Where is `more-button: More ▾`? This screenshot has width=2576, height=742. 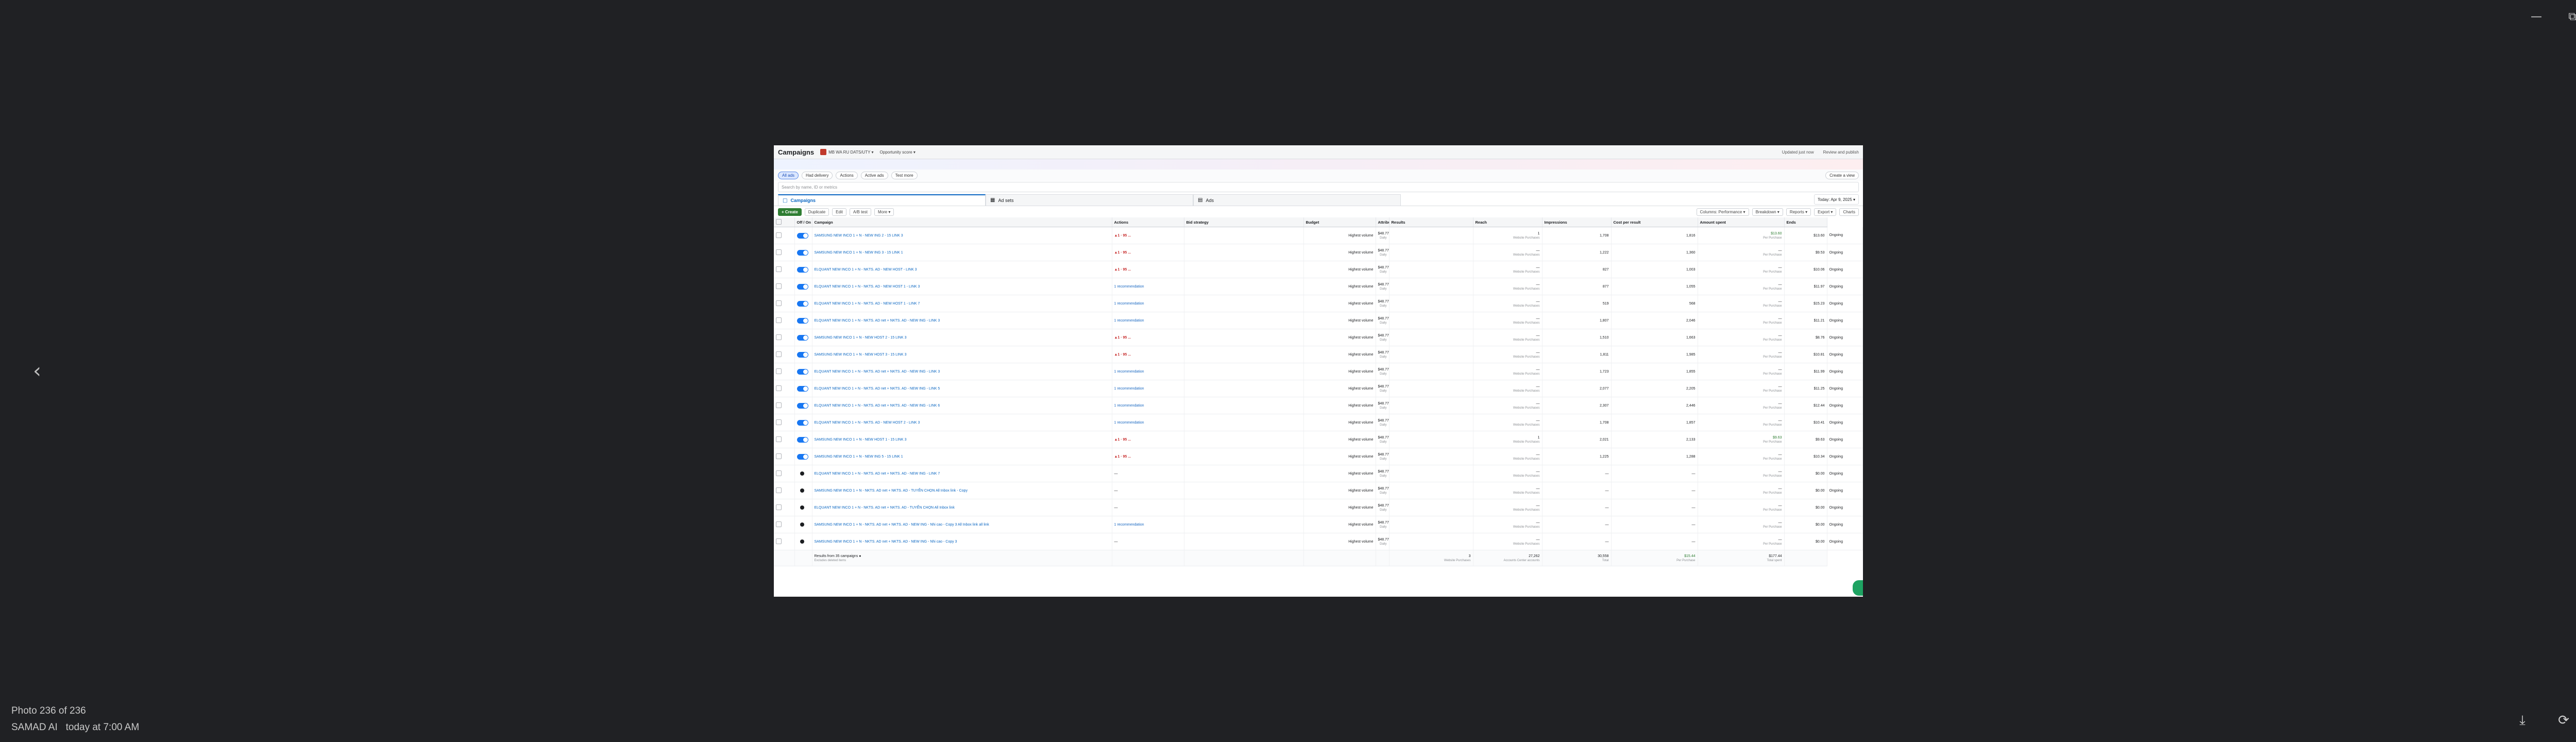 more-button: More ▾ is located at coordinates (884, 212).